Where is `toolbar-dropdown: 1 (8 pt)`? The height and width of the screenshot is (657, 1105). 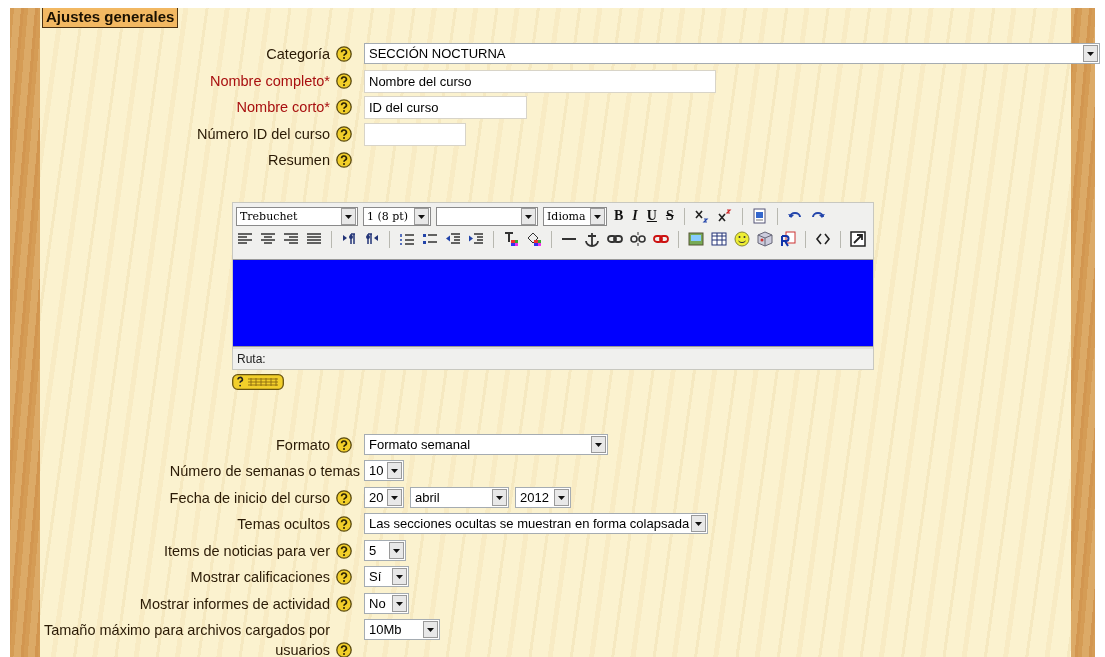
toolbar-dropdown: 1 (8 pt) is located at coordinates (397, 216).